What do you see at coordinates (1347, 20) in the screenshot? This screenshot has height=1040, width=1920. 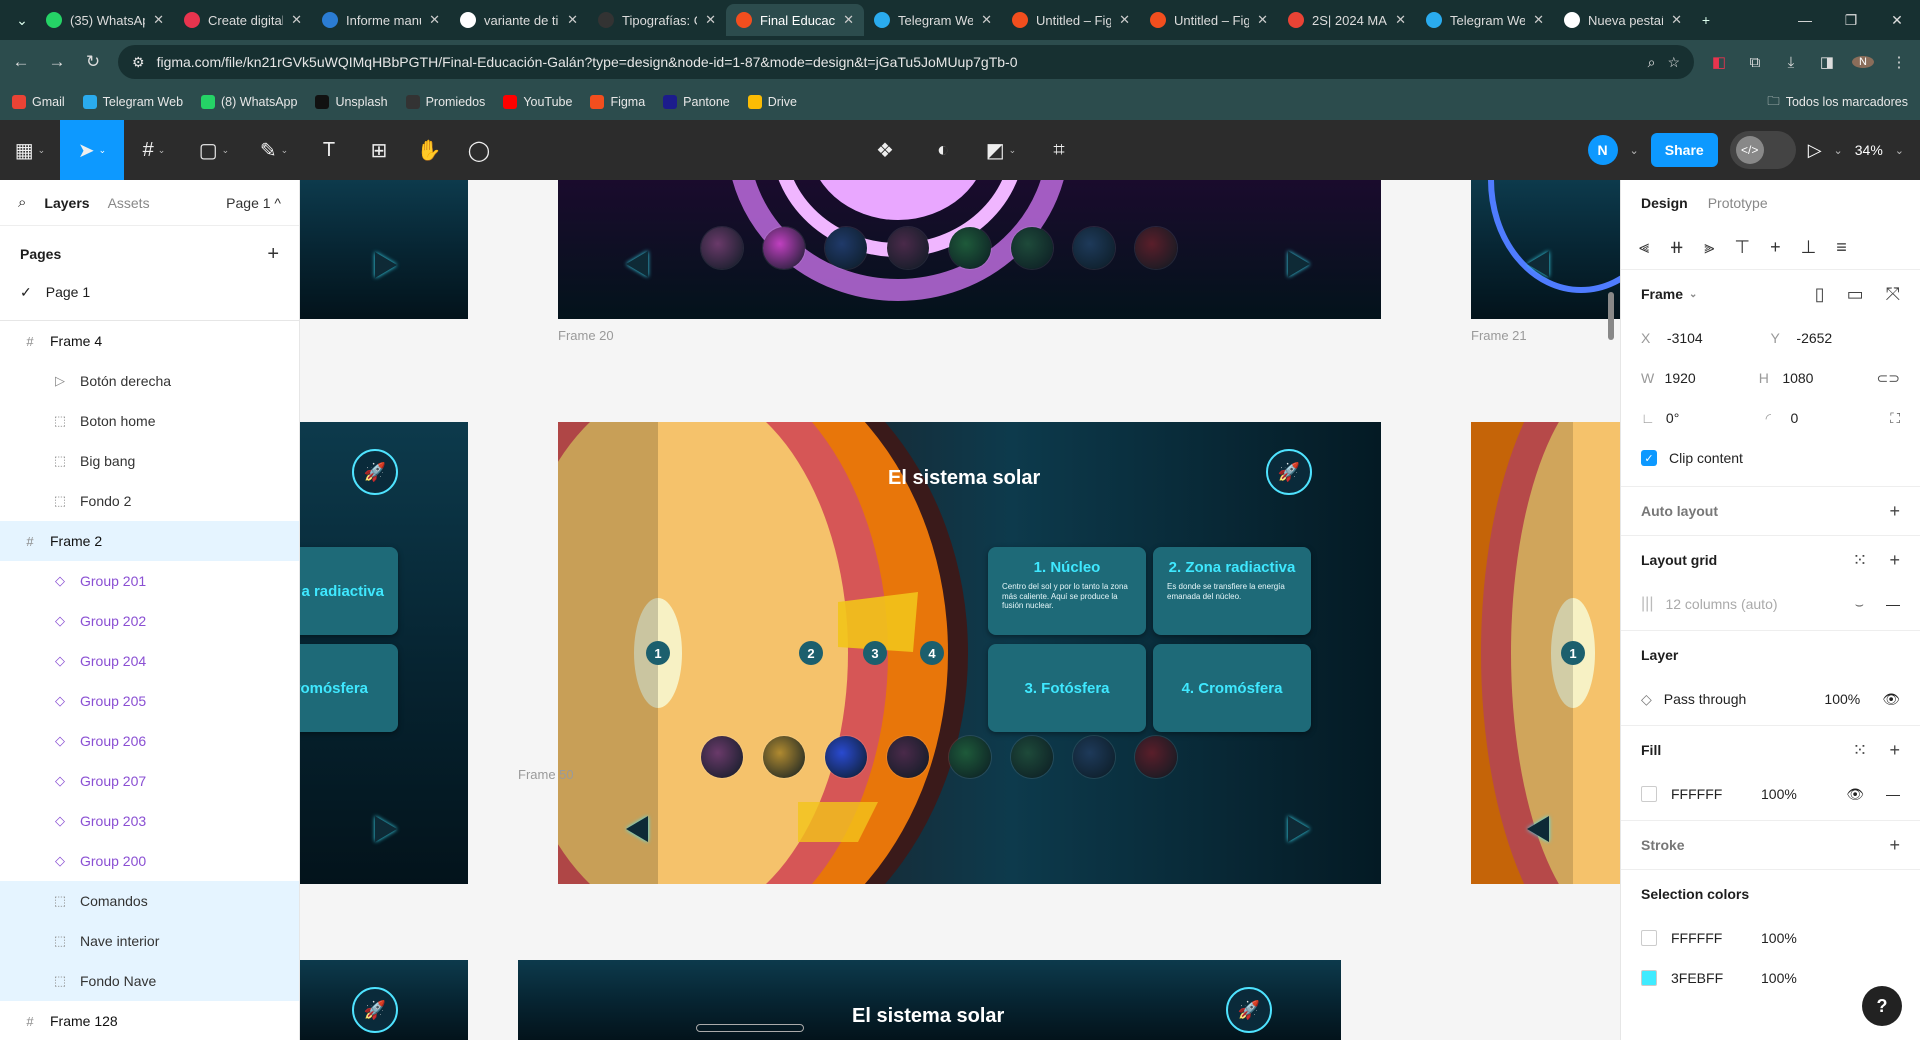 I see `browser-tab: 2S| 2024 MA ✕` at bounding box center [1347, 20].